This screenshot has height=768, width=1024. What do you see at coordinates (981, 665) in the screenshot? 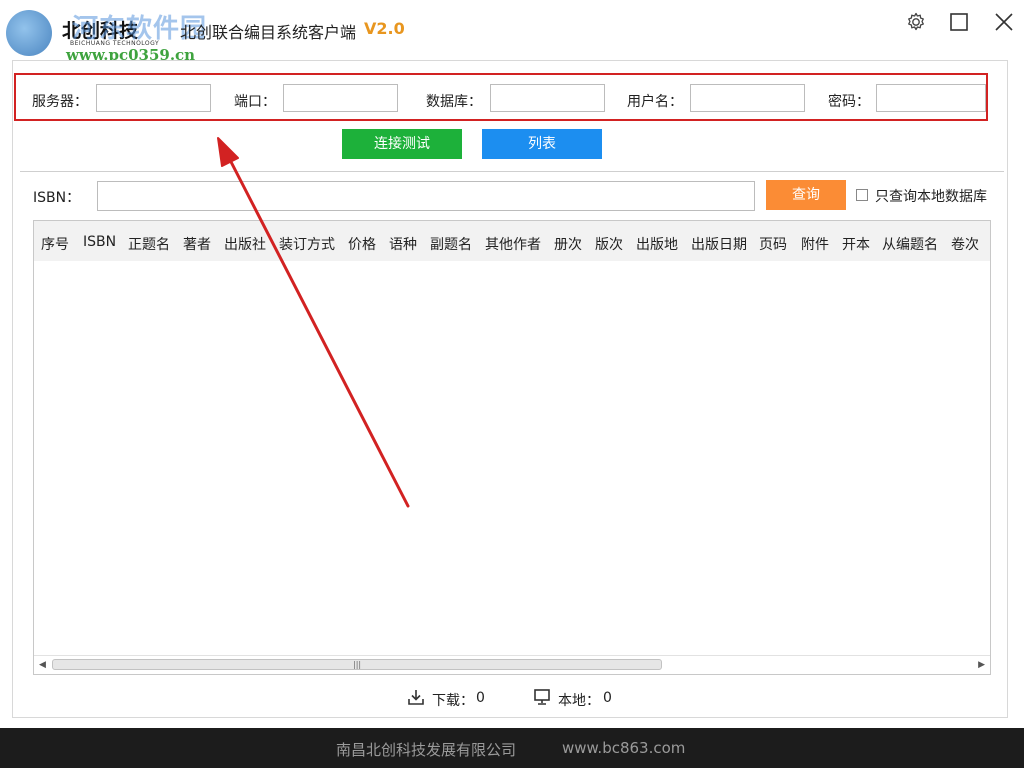
I see `scroll-right-icon: ▶` at bounding box center [981, 665].